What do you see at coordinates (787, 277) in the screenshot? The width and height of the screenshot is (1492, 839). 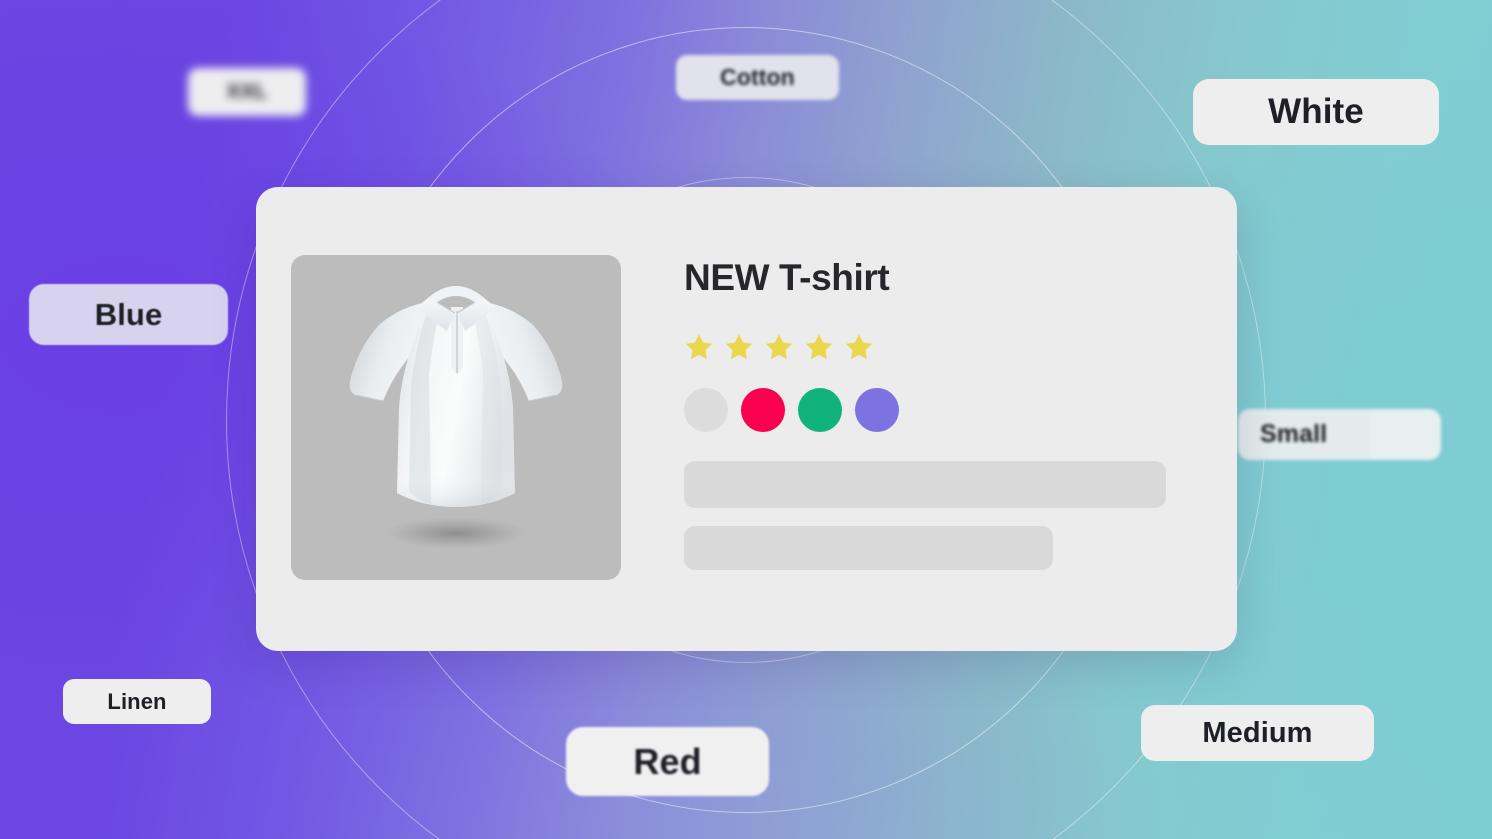 I see `product-title: NEW T-shirt` at bounding box center [787, 277].